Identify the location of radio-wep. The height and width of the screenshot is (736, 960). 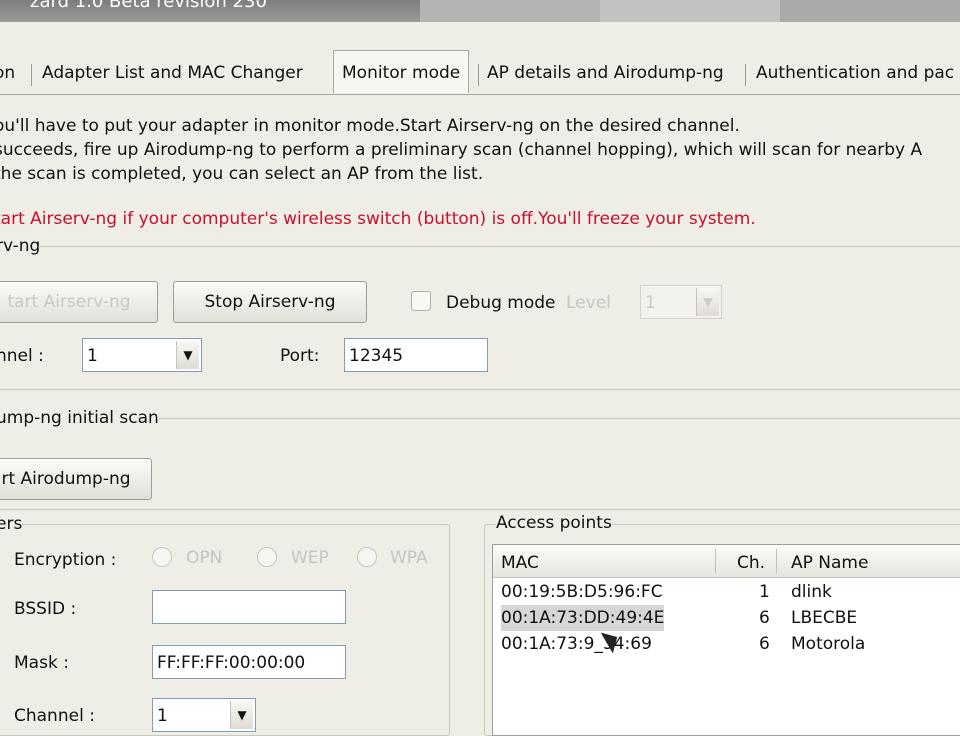
(267, 557).